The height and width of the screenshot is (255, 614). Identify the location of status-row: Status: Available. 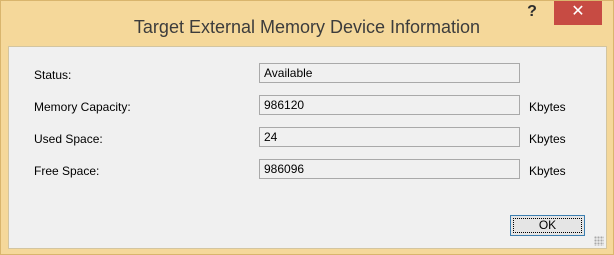
(307, 75).